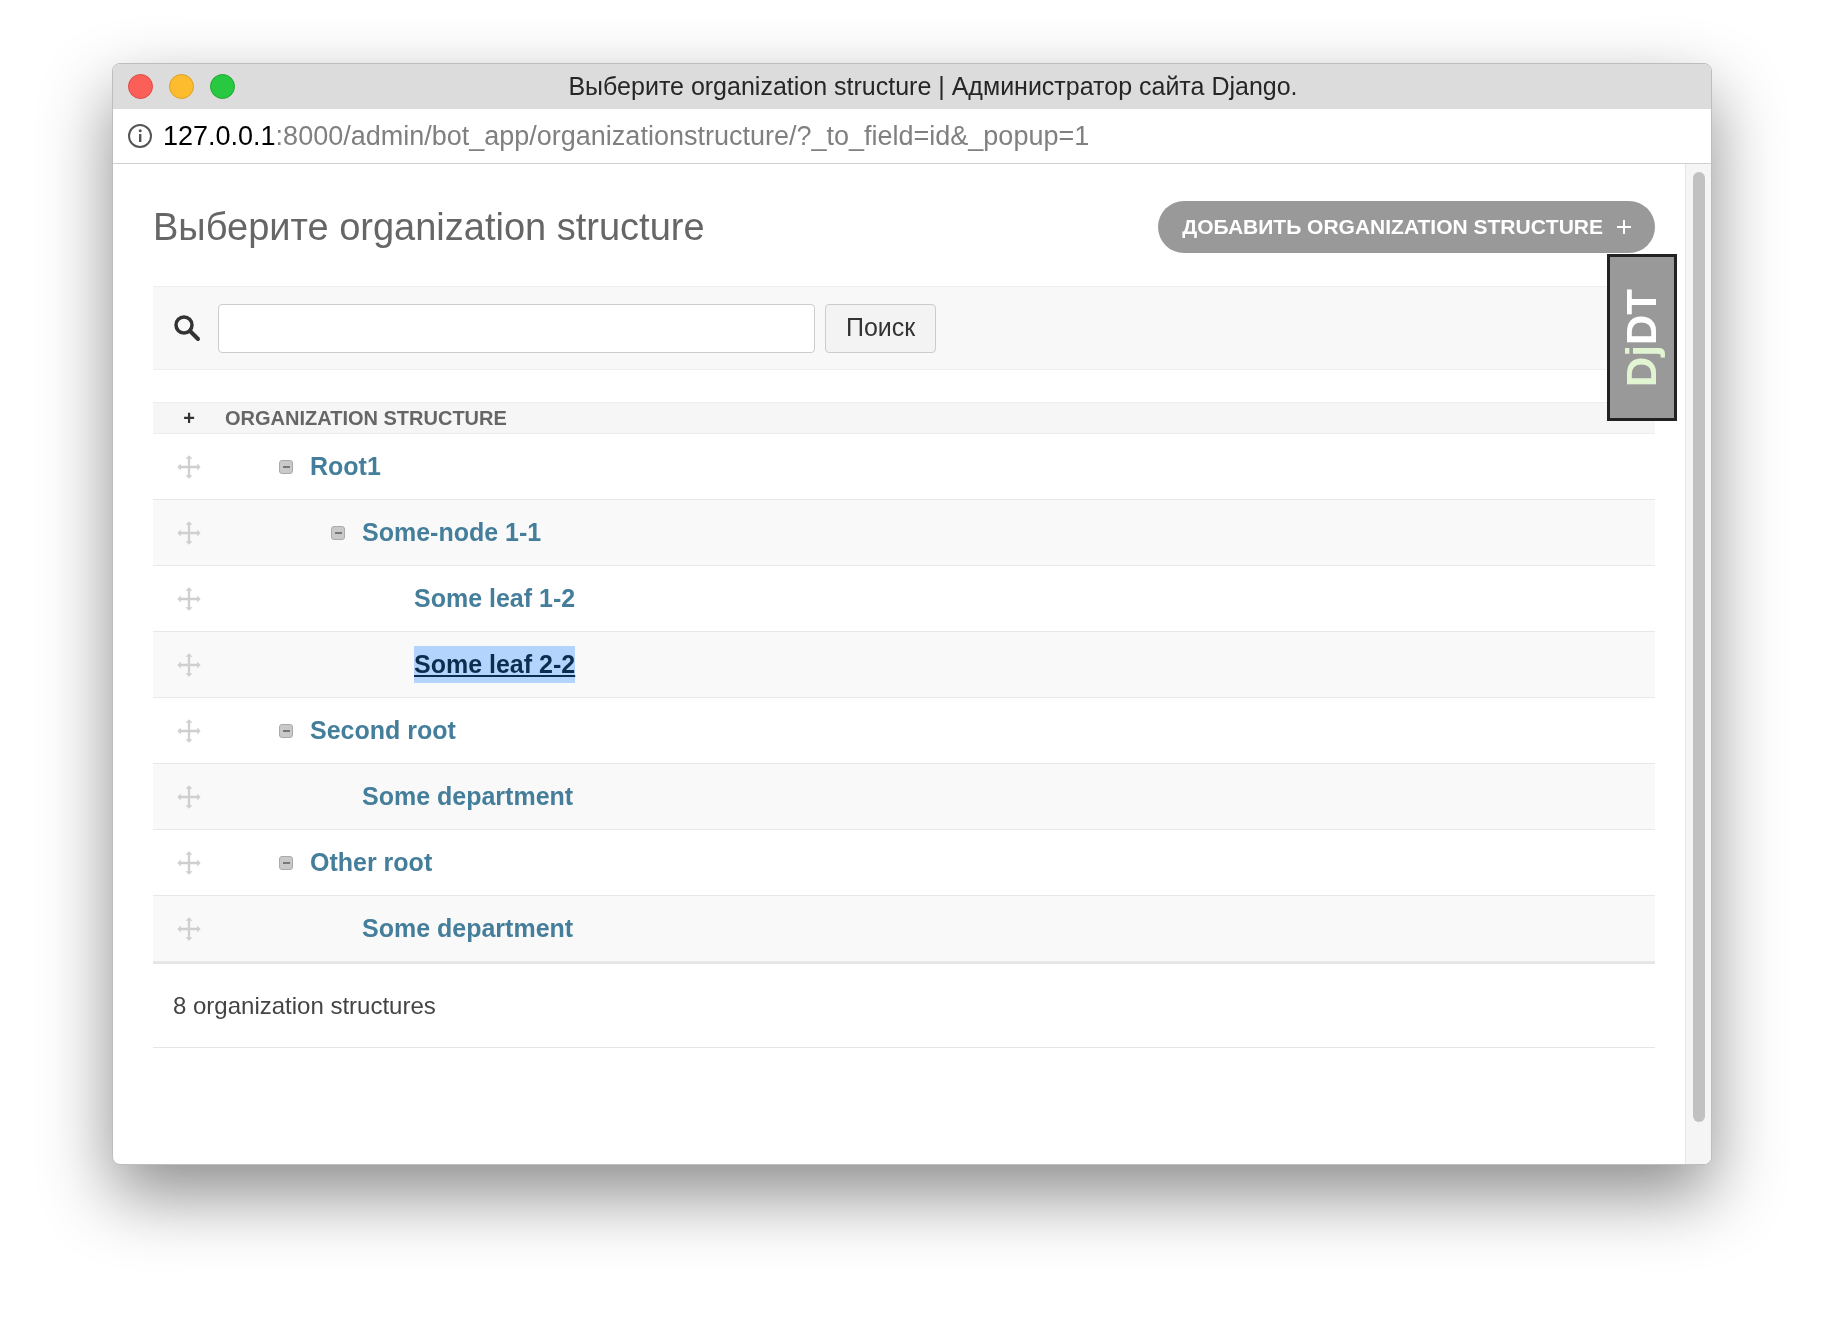 The width and height of the screenshot is (1824, 1326). I want to click on info-icon, so click(140, 136).